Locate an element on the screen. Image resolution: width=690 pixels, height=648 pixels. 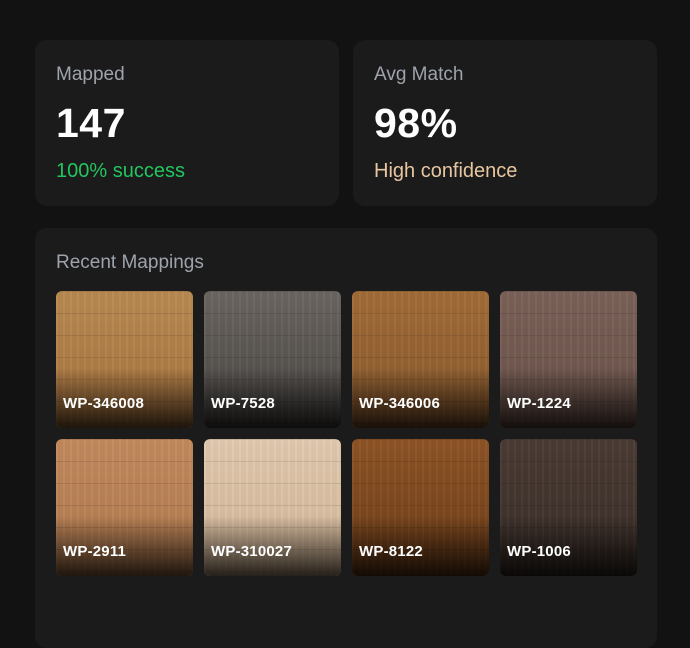
mapping-code: WP-7528 is located at coordinates (243, 403).